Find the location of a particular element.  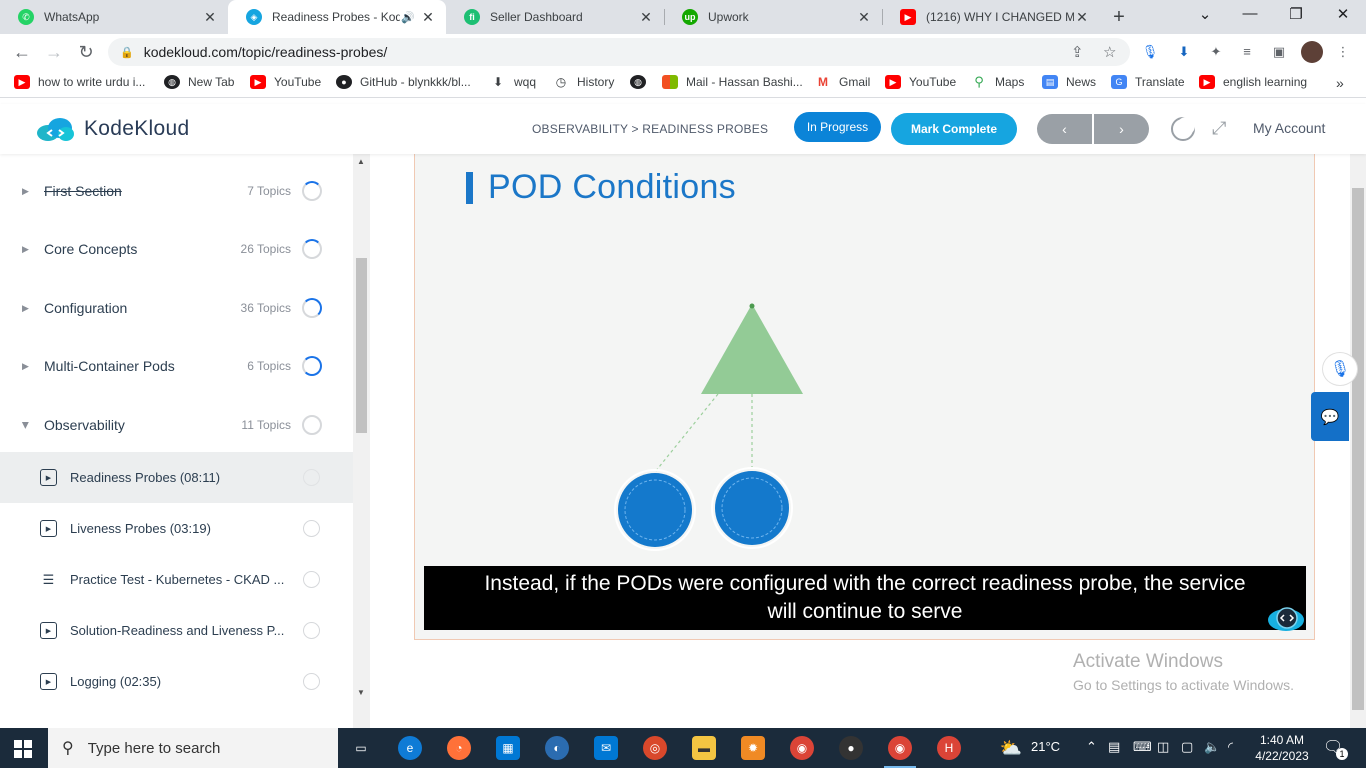

section-observability: ▶ Observability 11 Topics is located at coordinates (176, 425).